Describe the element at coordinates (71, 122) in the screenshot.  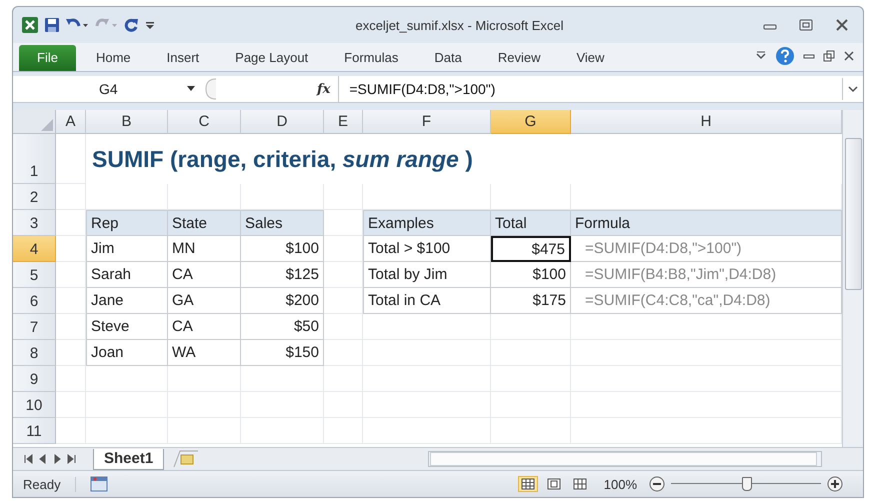
I see `column-header: A` at that location.